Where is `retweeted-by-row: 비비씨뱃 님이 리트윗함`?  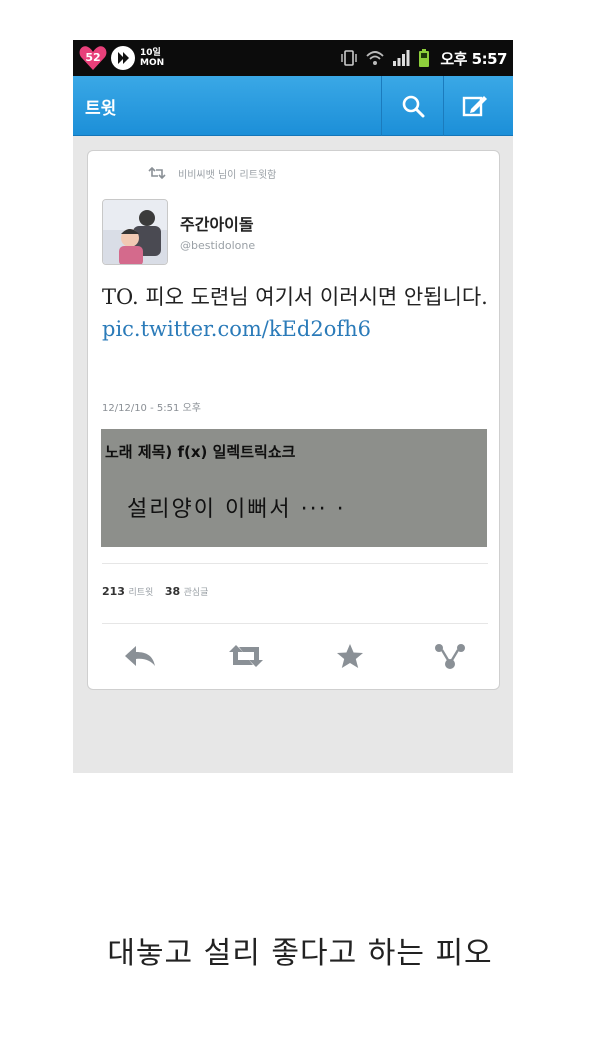 retweeted-by-row: 비비씨뱃 님이 리트윗함 is located at coordinates (212, 173).